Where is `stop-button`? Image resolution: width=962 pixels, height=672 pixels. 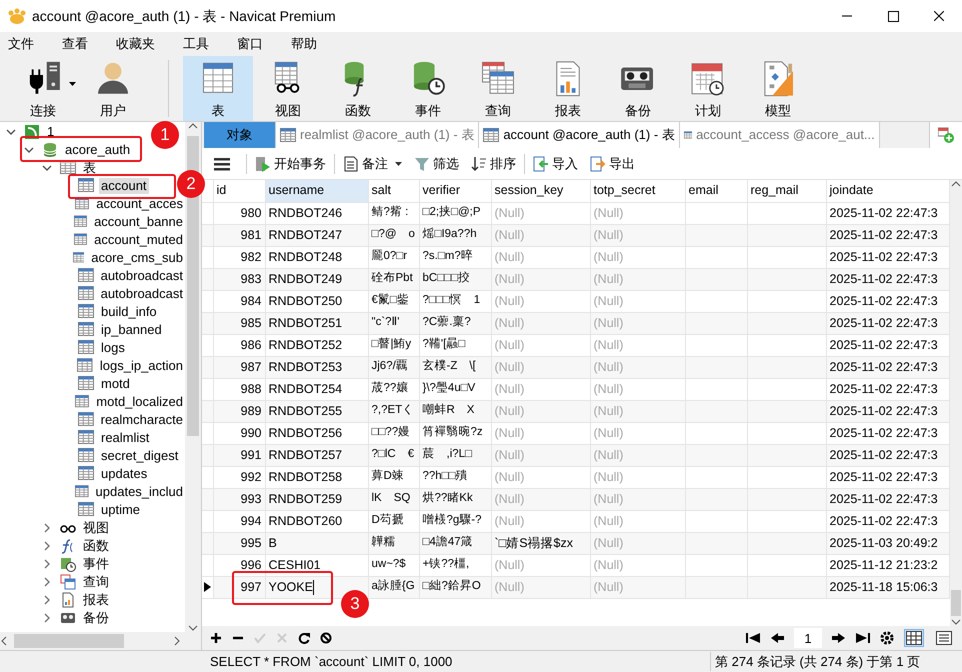 stop-button is located at coordinates (326, 638).